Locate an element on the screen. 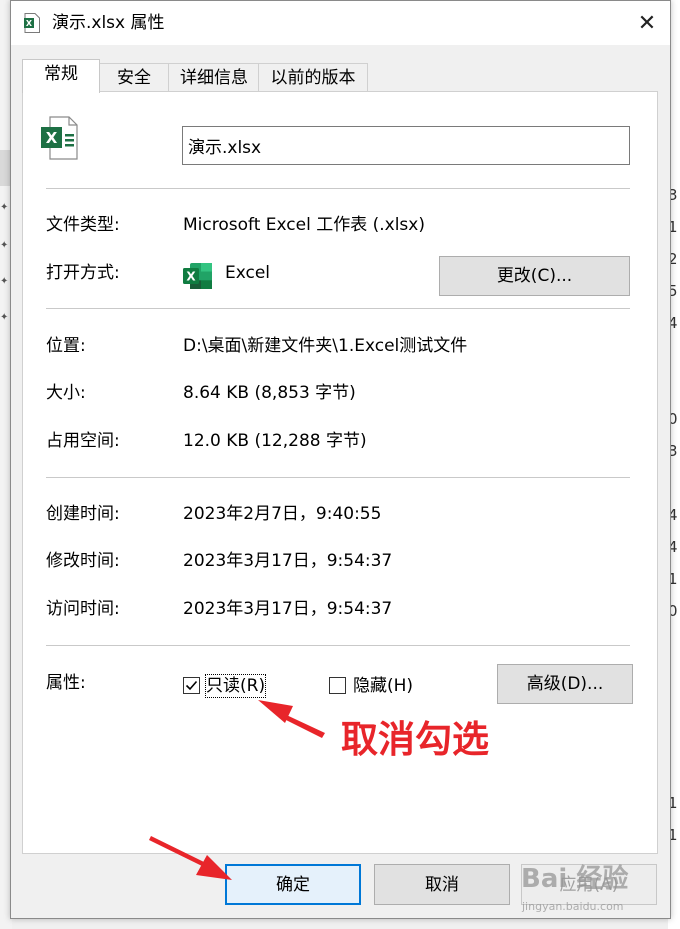  file-type-value: Microsoft Excel 工作表 (.xlsx) is located at coordinates (304, 225).